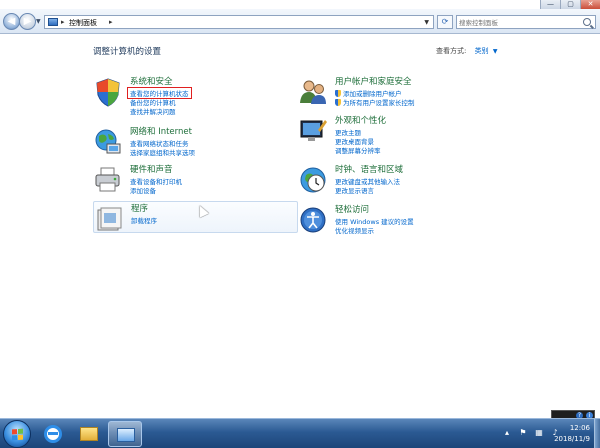 The height and width of the screenshot is (448, 600). Describe the element at coordinates (313, 220) in the screenshot. I see `ease-of-access-icon` at that location.